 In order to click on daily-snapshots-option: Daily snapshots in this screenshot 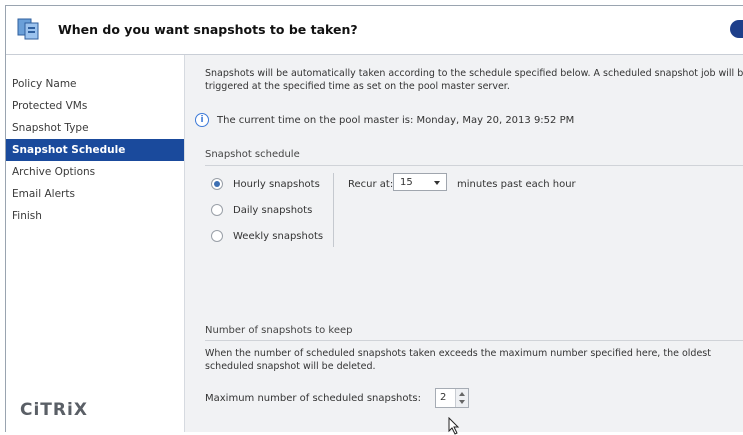, I will do `click(267, 210)`.